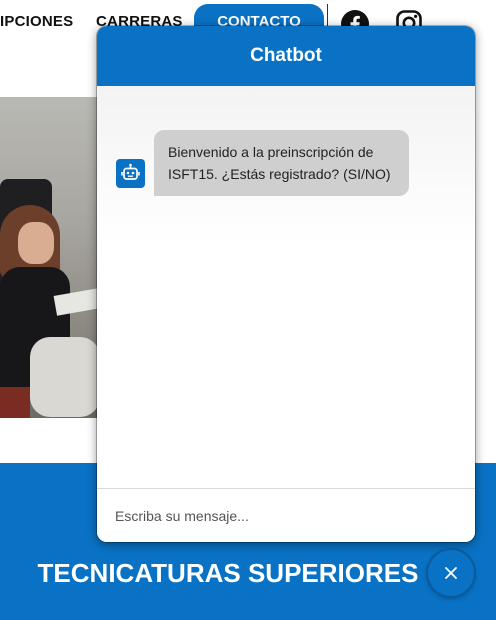 This screenshot has height=620, width=496. What do you see at coordinates (228, 573) in the screenshot?
I see `band-title: TECNICATURAS SUPERIORES` at bounding box center [228, 573].